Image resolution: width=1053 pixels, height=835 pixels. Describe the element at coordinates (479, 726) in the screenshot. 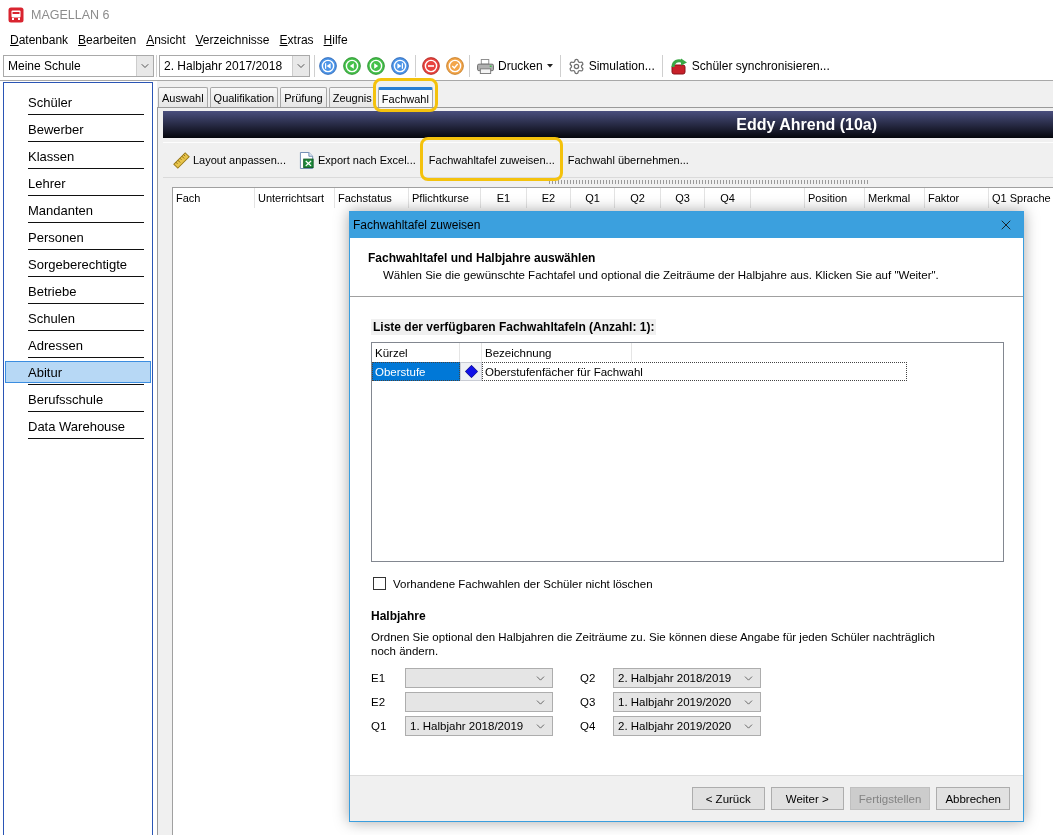

I see `dropdown-field: 1. Halbjahr 2018/2019` at that location.